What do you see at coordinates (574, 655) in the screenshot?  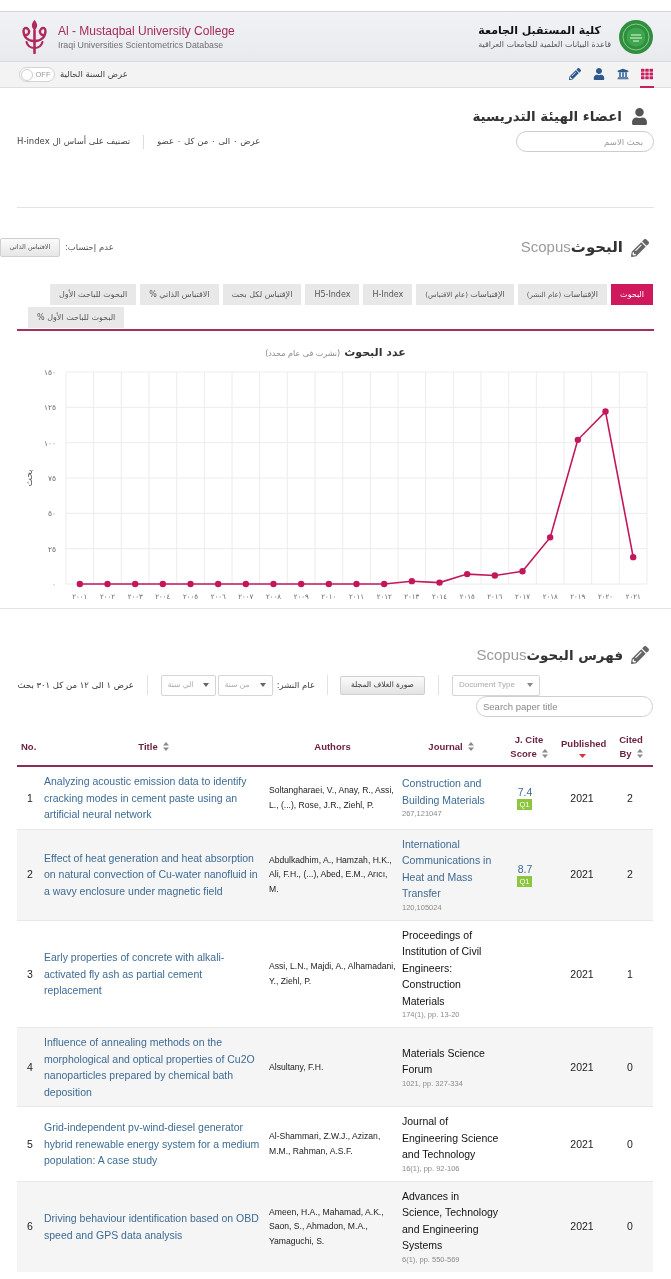 I see `section-title: فهرس البحوث` at bounding box center [574, 655].